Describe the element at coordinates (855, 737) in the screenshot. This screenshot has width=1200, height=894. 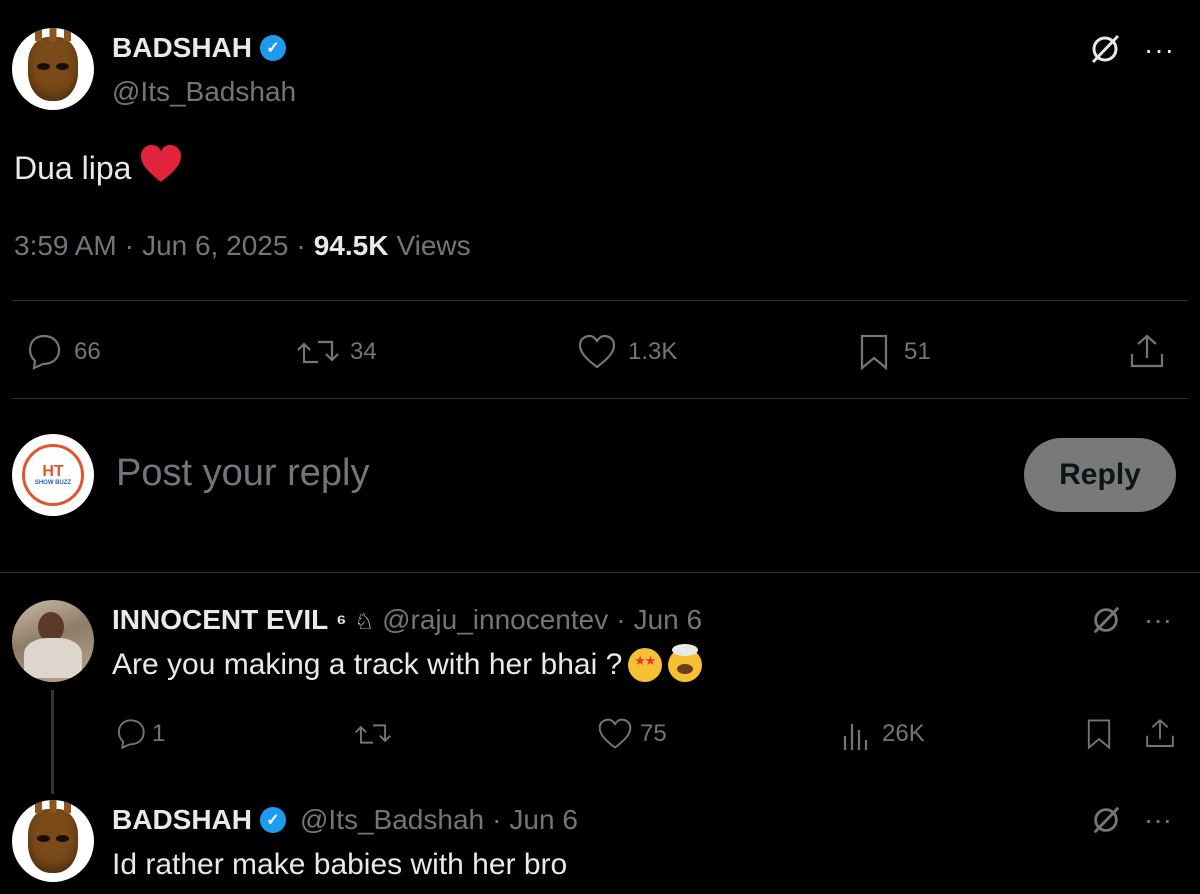
I see `views-chart-icon` at that location.